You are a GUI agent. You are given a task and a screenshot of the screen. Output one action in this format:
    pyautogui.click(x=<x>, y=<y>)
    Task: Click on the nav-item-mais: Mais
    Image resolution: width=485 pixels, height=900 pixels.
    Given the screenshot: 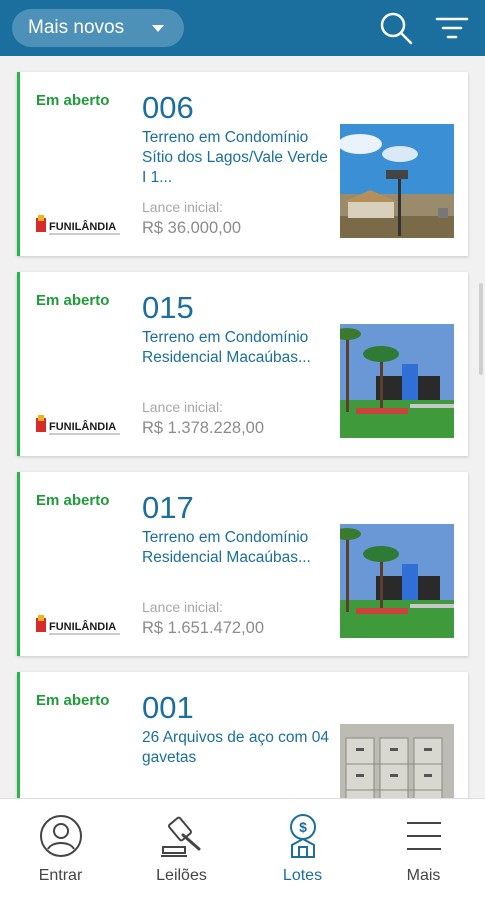 What is the action you would take?
    pyautogui.click(x=423, y=849)
    